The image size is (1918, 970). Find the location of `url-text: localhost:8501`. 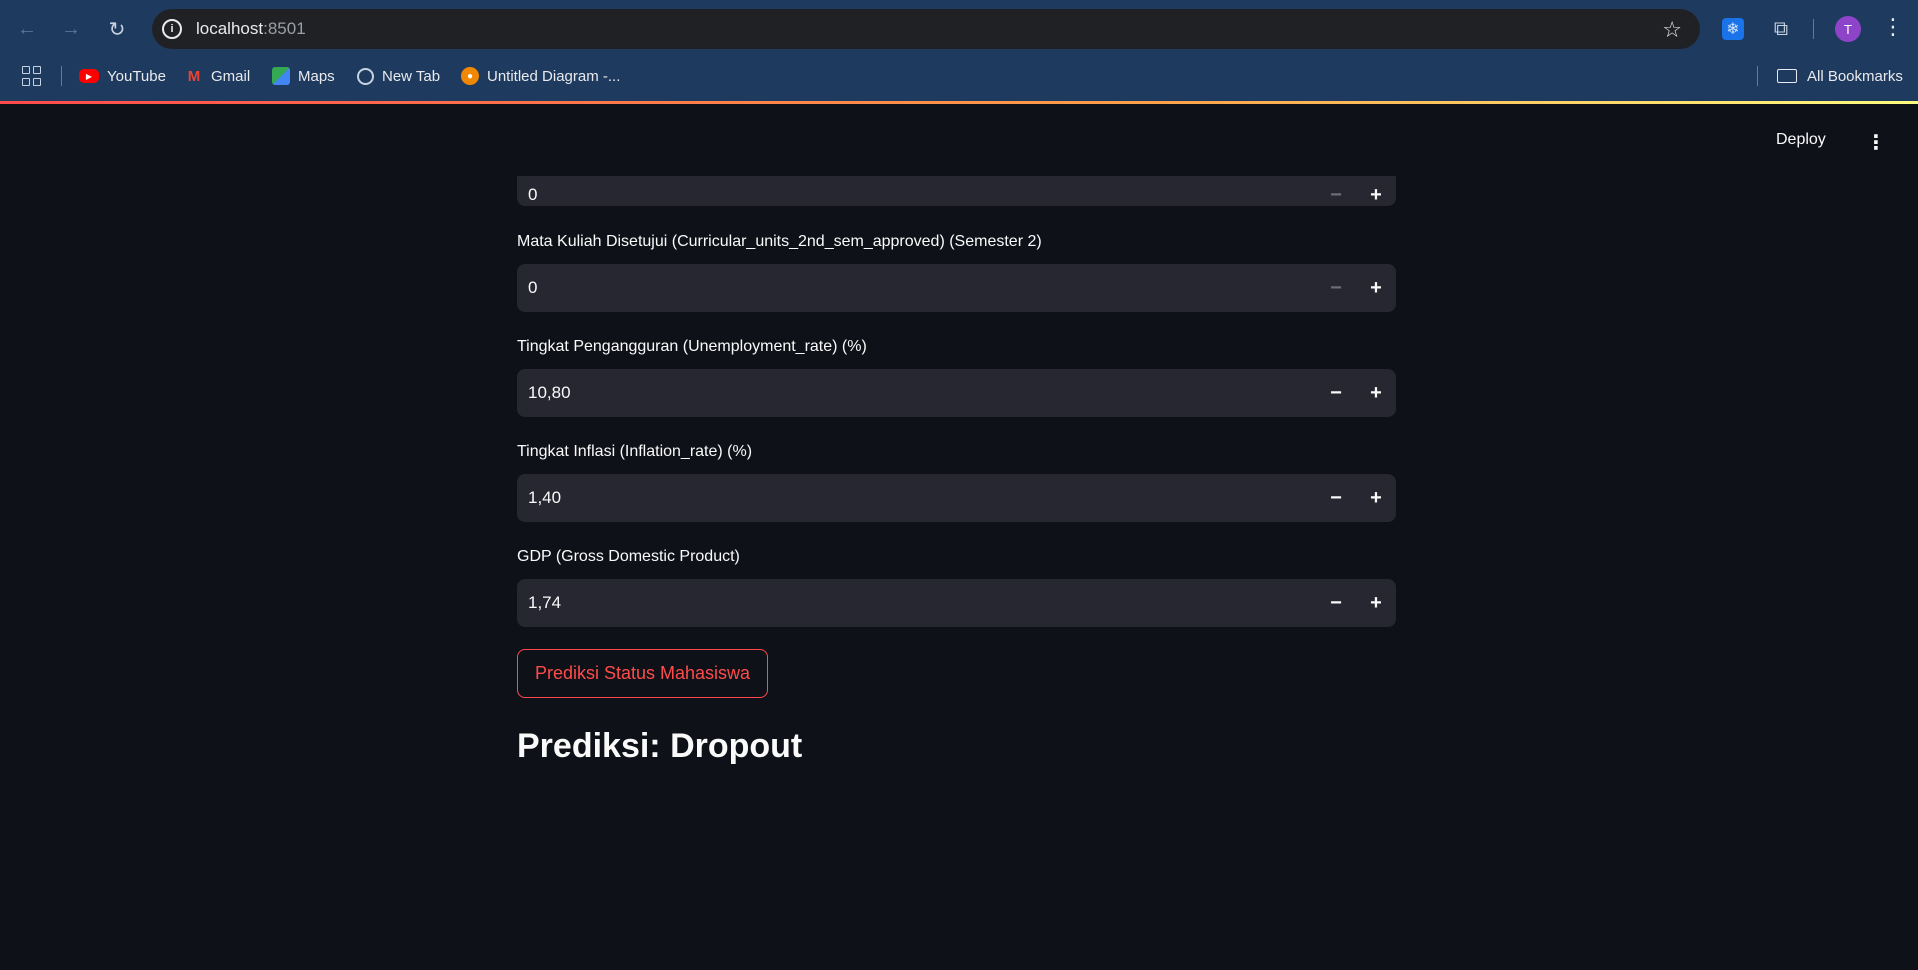

url-text: localhost:8501 is located at coordinates (251, 29).